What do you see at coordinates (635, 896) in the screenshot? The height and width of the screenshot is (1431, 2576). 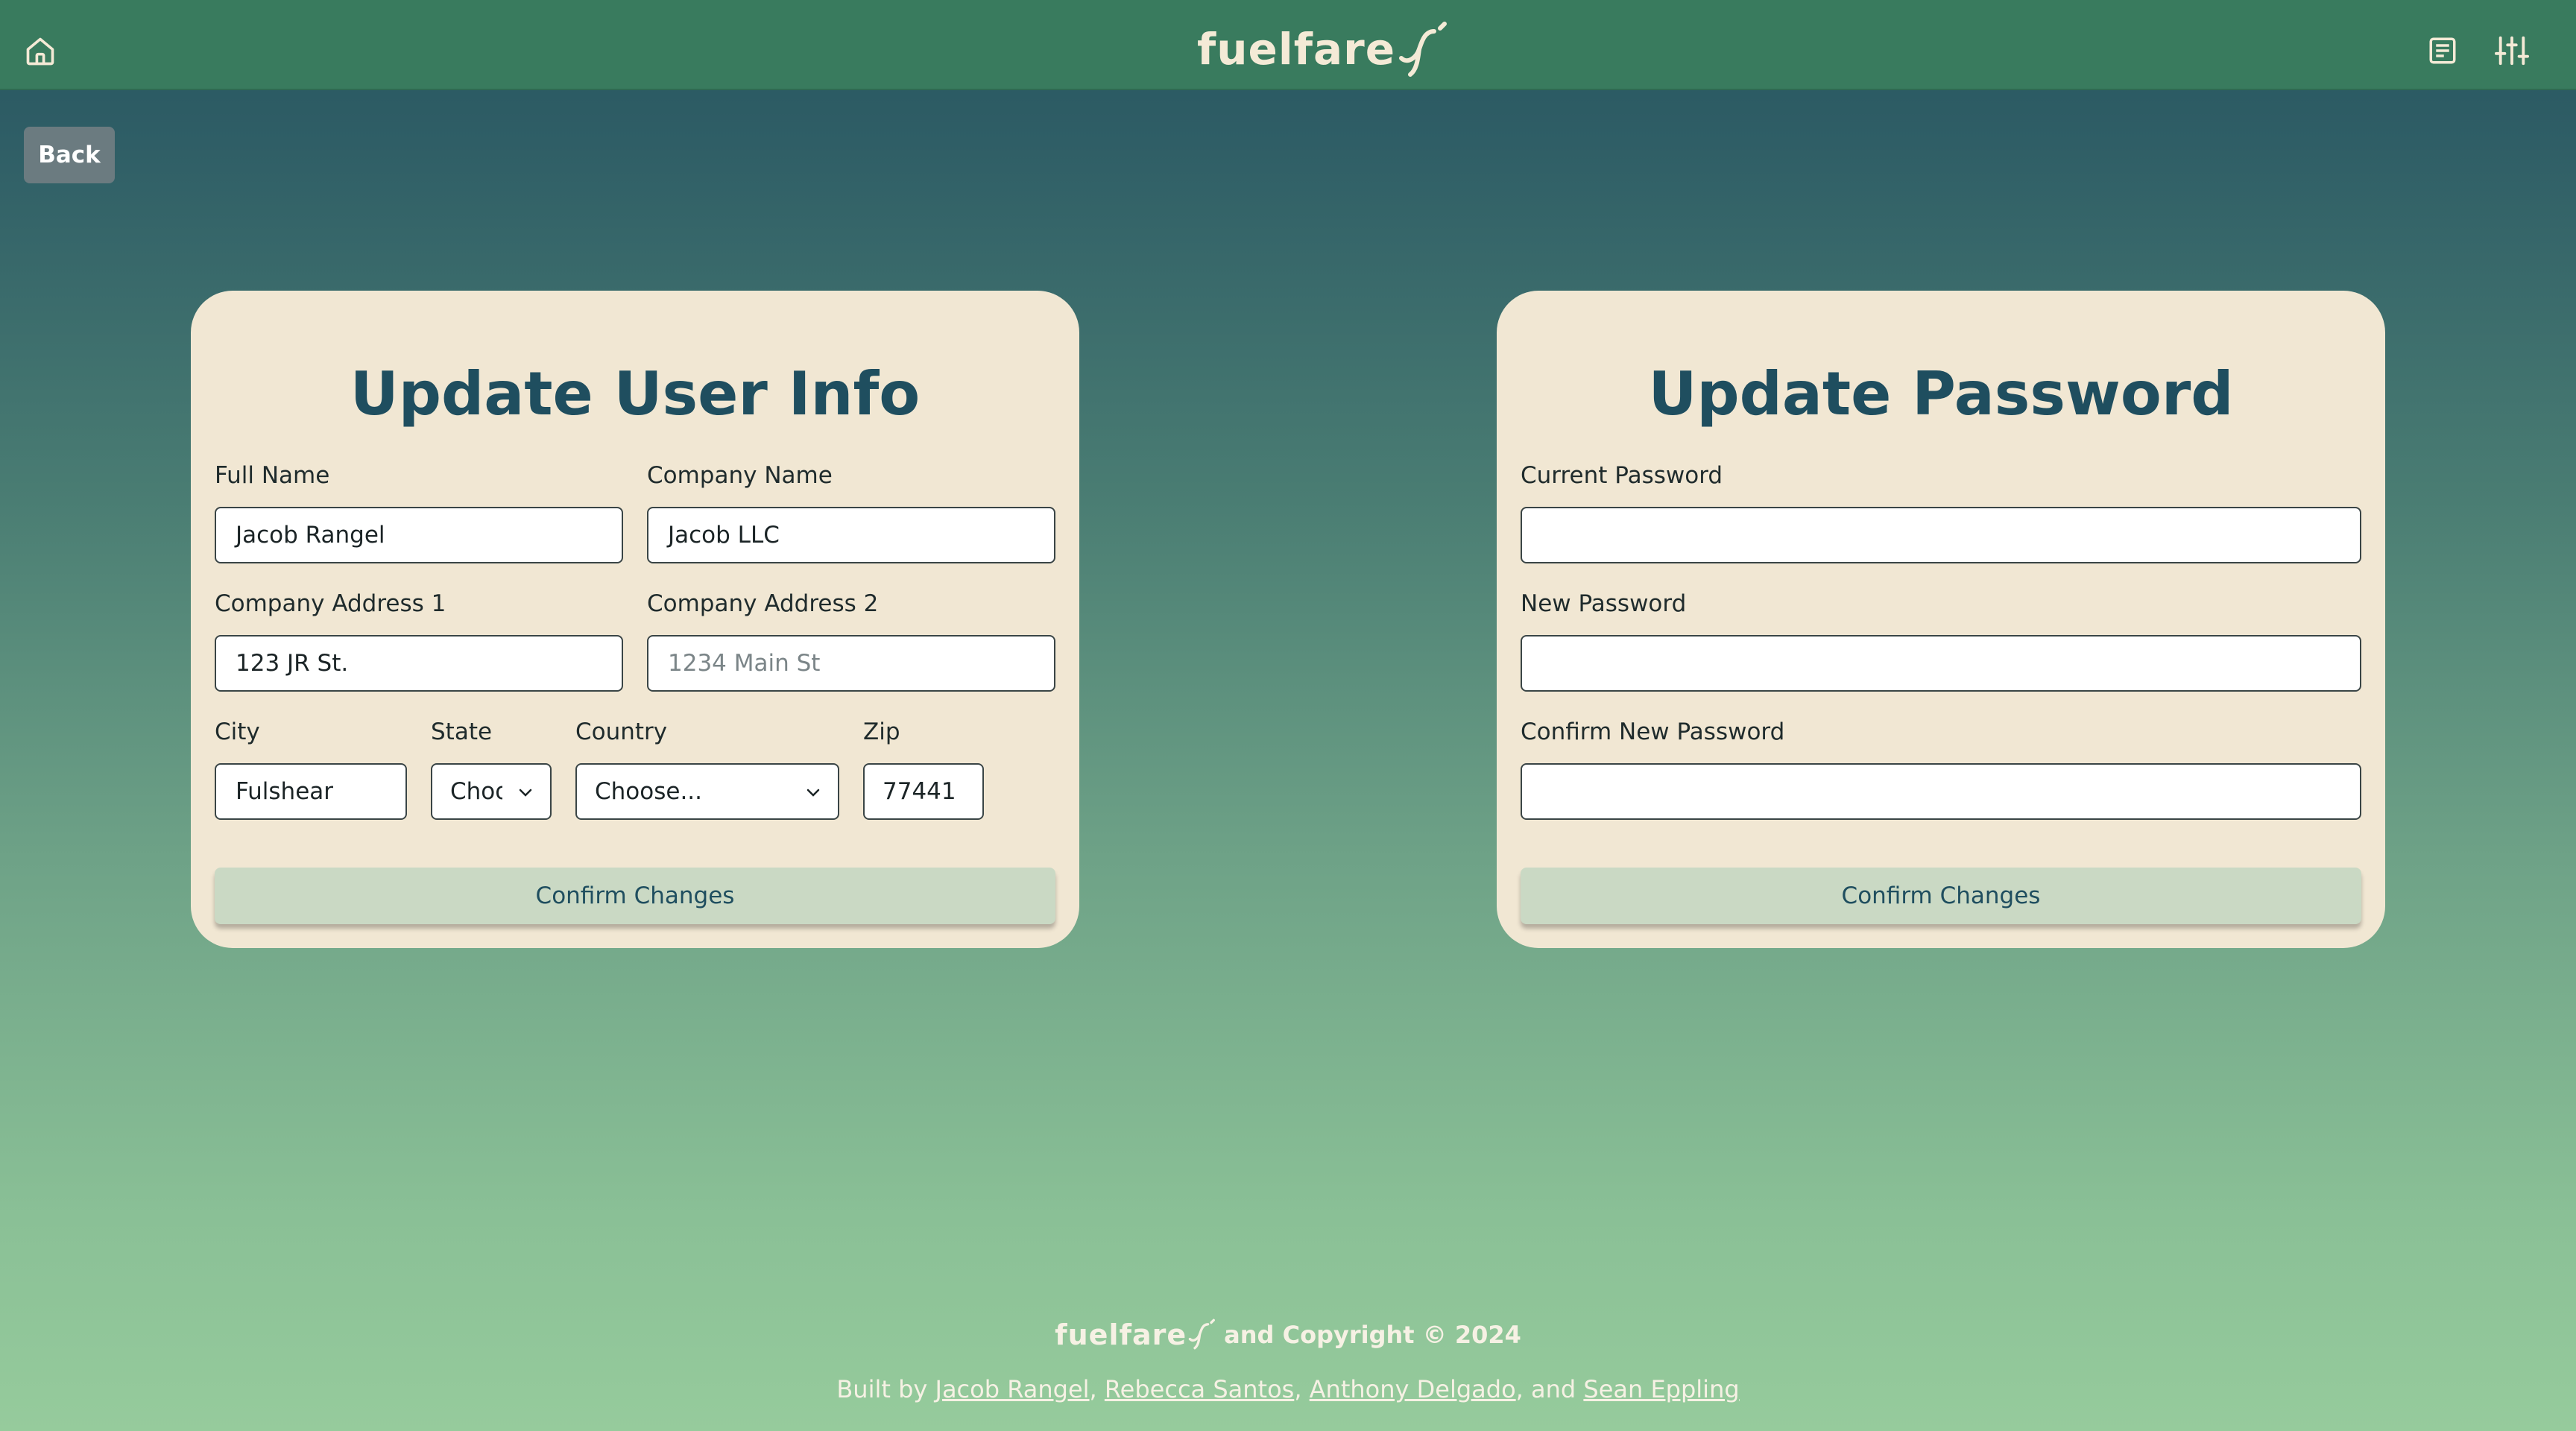 I see `confirm-user-info-button: Confirm Changes` at bounding box center [635, 896].